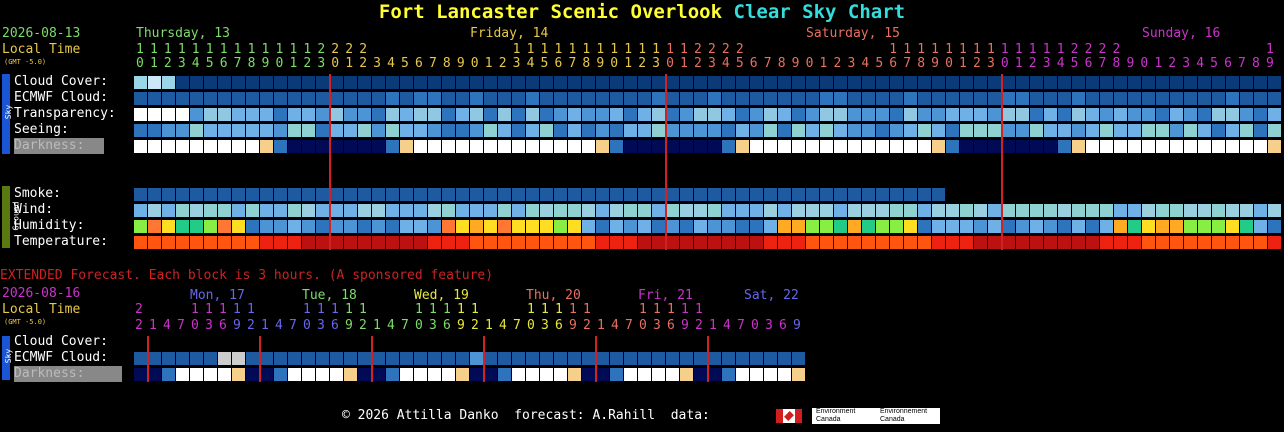 This screenshot has width=1284, height=432. Describe the element at coordinates (699, 325) in the screenshot. I see `ext-hour-digit: 2` at that location.